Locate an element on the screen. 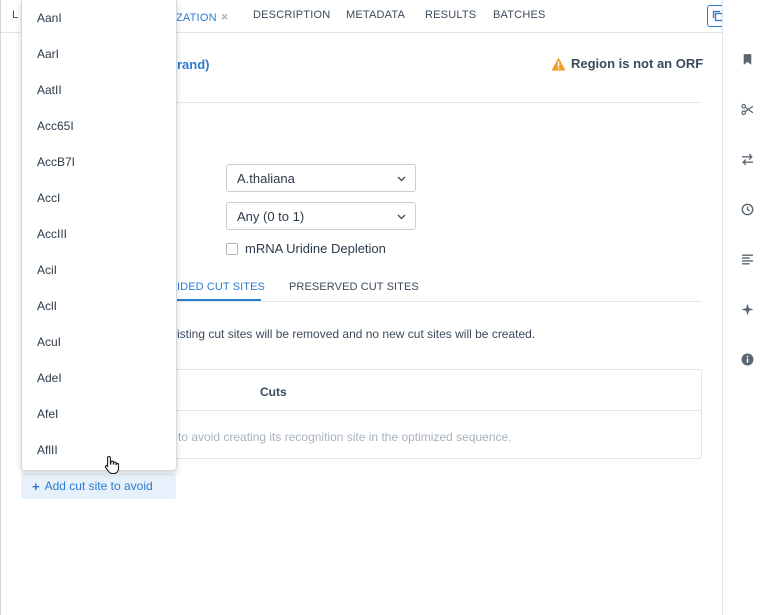 The height and width of the screenshot is (615, 763). tab-truncated: L is located at coordinates (15, 15).